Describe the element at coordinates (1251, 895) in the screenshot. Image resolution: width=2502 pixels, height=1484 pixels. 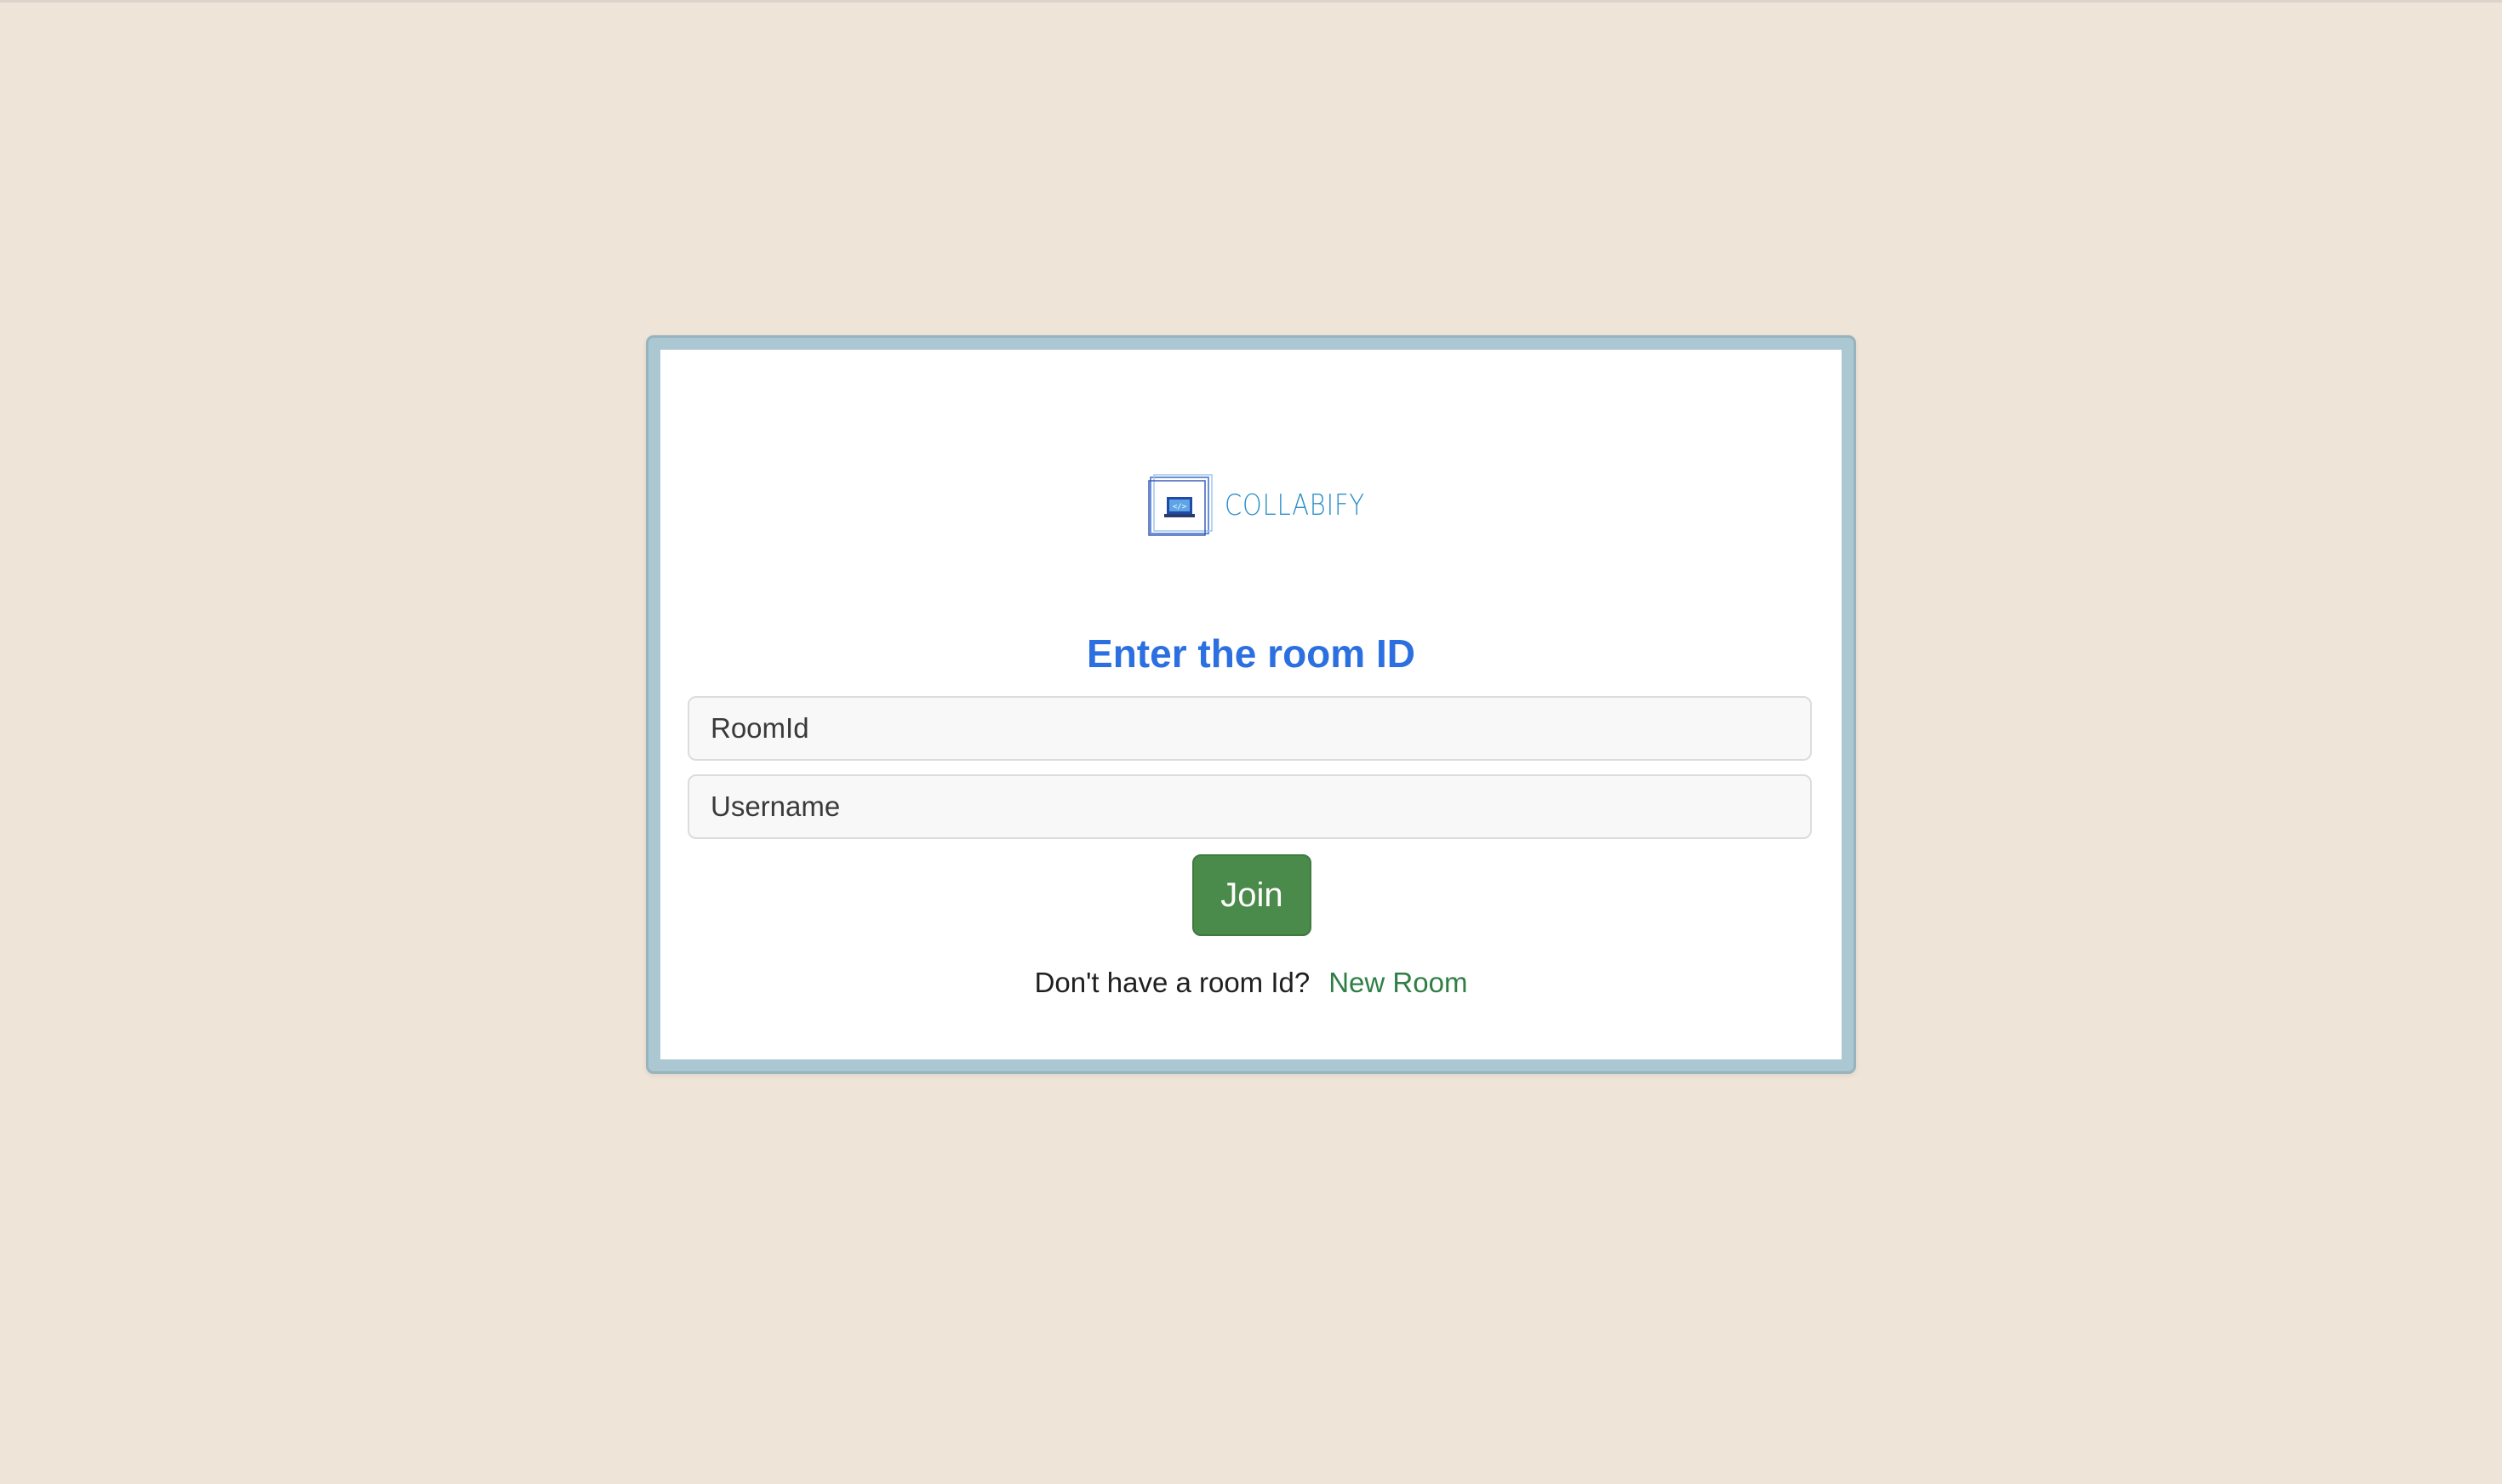
I see `join-button: Join` at that location.